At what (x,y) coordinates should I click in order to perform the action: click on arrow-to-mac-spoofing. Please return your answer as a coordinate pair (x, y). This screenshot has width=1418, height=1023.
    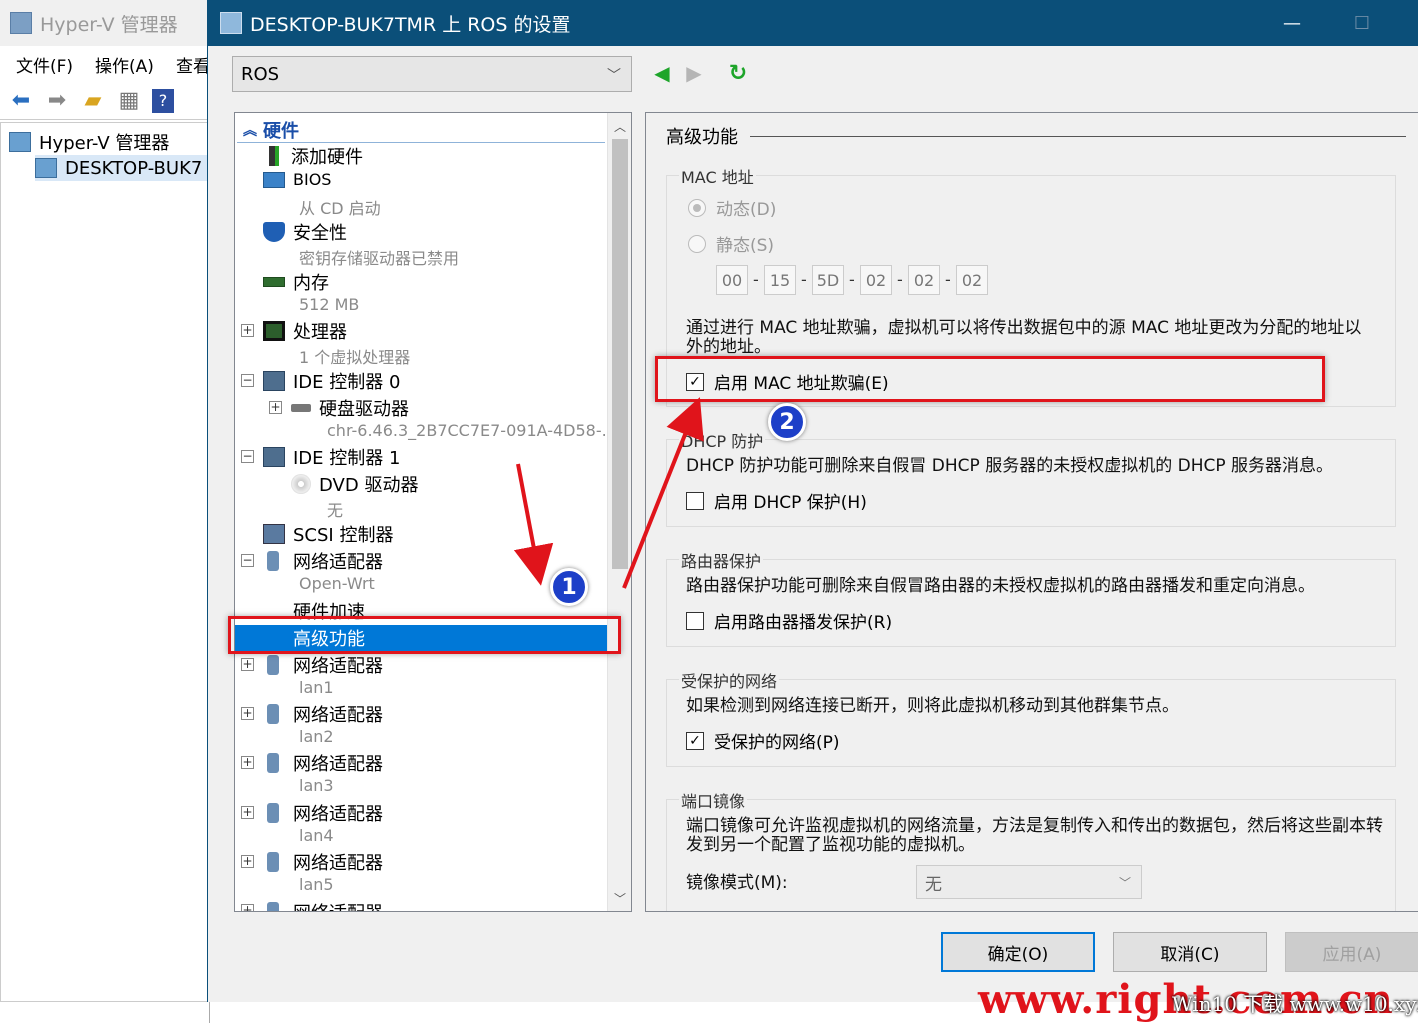
    Looking at the image, I should click on (663, 493).